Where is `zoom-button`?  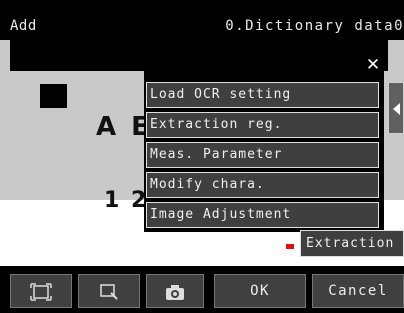 zoom-button is located at coordinates (109, 291).